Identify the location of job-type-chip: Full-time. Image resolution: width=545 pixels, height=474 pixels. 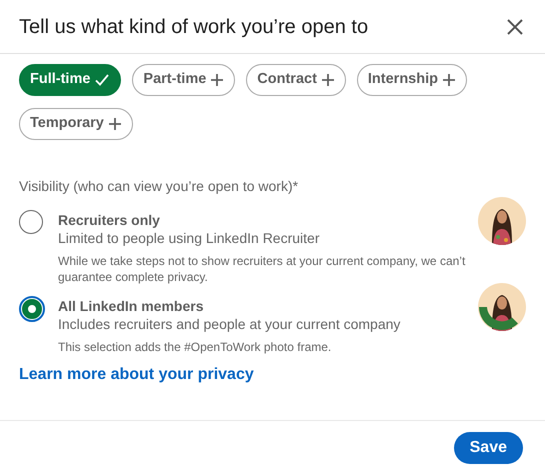
(70, 80).